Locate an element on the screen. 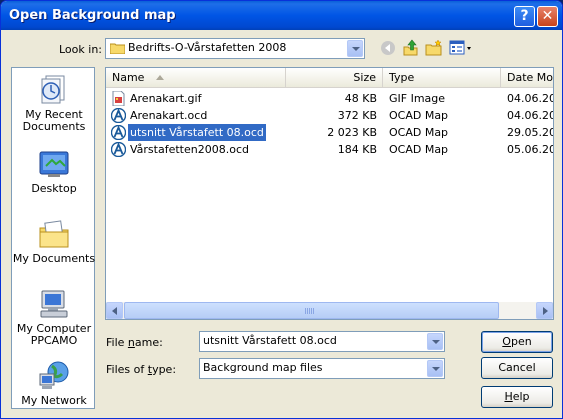  file-name-input: utsnitt Vårstafett 08.ocd is located at coordinates (322, 341).